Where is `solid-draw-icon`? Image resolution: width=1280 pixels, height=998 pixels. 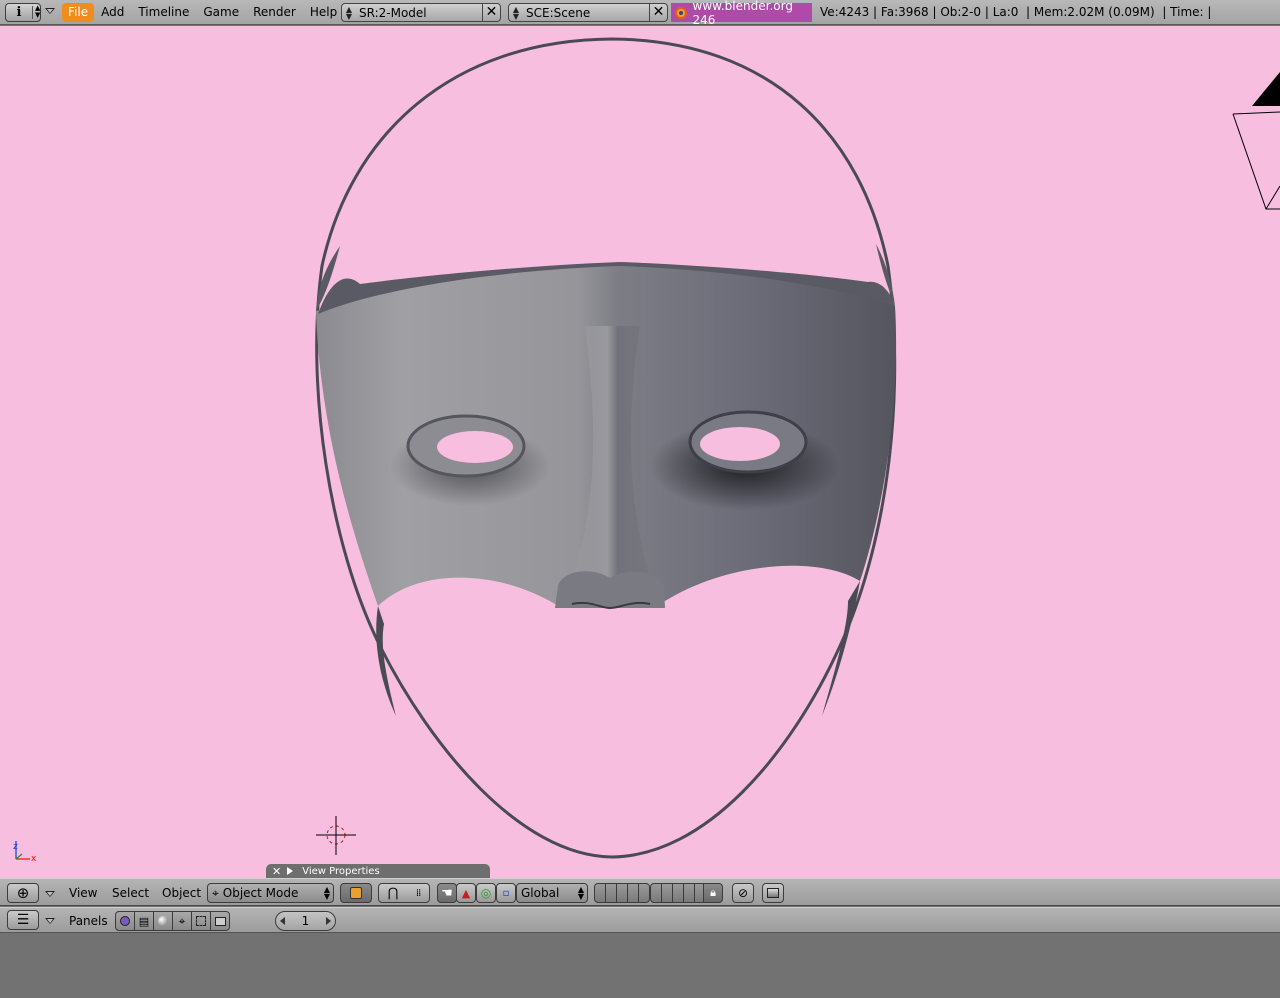
solid-draw-icon is located at coordinates (356, 893).